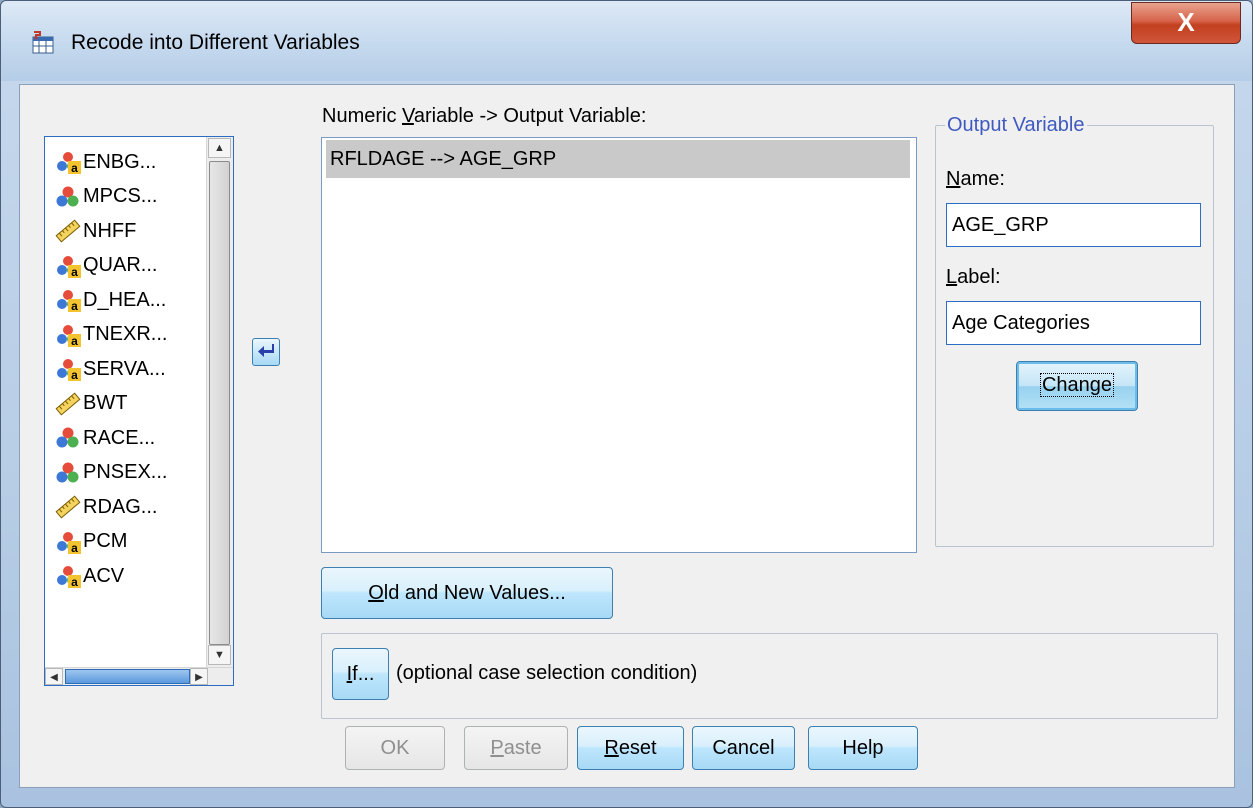 This screenshot has height=808, width=1253. What do you see at coordinates (484, 116) in the screenshot?
I see `mapping-label: Numeric Variable -> Output Variable:` at bounding box center [484, 116].